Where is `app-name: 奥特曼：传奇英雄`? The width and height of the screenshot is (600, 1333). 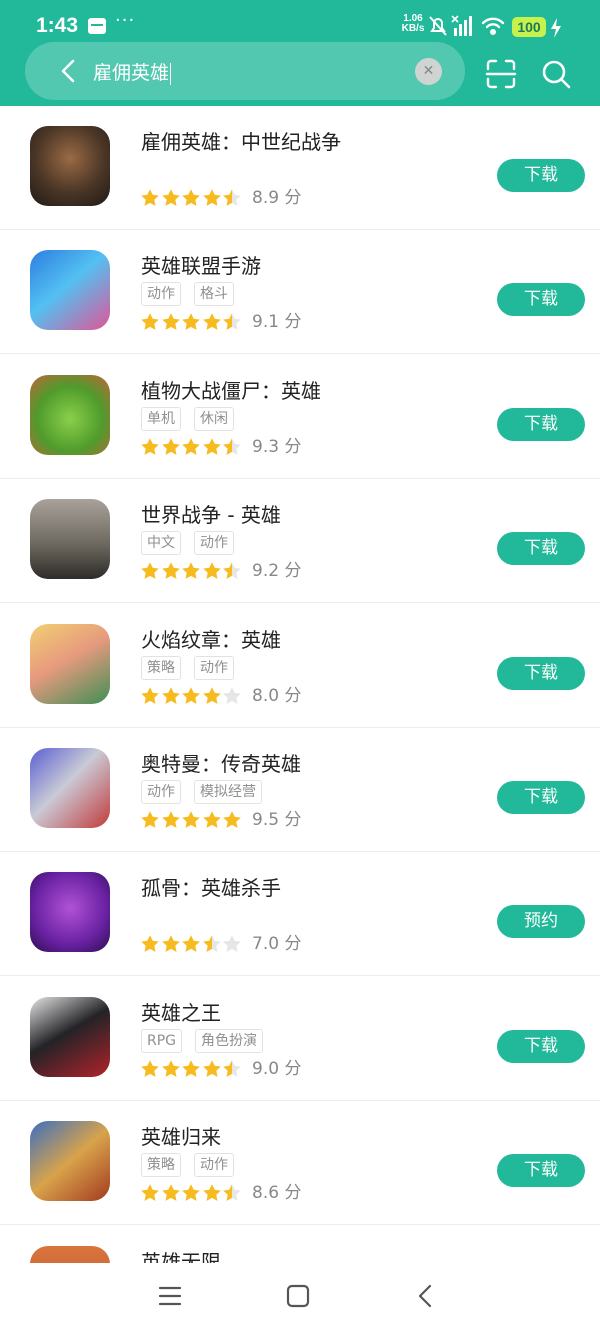 app-name: 奥特曼：传奇英雄 is located at coordinates (221, 762).